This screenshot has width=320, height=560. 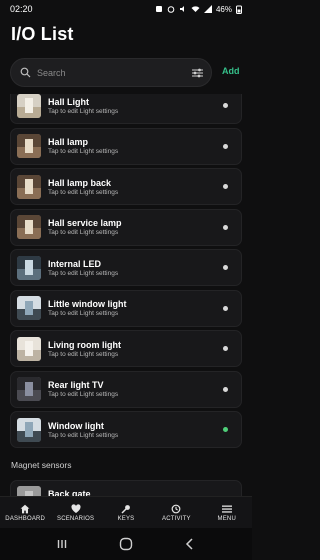 I want to click on list-item: Window light Tap to edit Light settings, so click(x=126, y=429).